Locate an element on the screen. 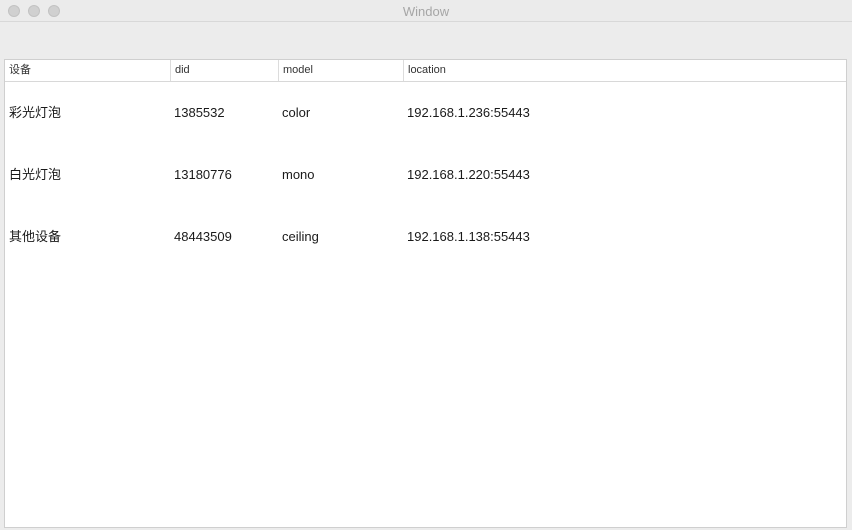 The height and width of the screenshot is (530, 852). column-header-model: model is located at coordinates (340, 70).